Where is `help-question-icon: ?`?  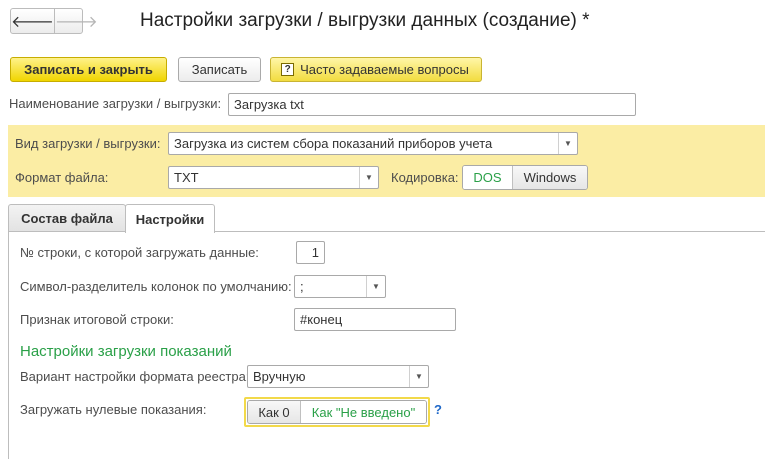
help-question-icon: ? is located at coordinates (438, 410).